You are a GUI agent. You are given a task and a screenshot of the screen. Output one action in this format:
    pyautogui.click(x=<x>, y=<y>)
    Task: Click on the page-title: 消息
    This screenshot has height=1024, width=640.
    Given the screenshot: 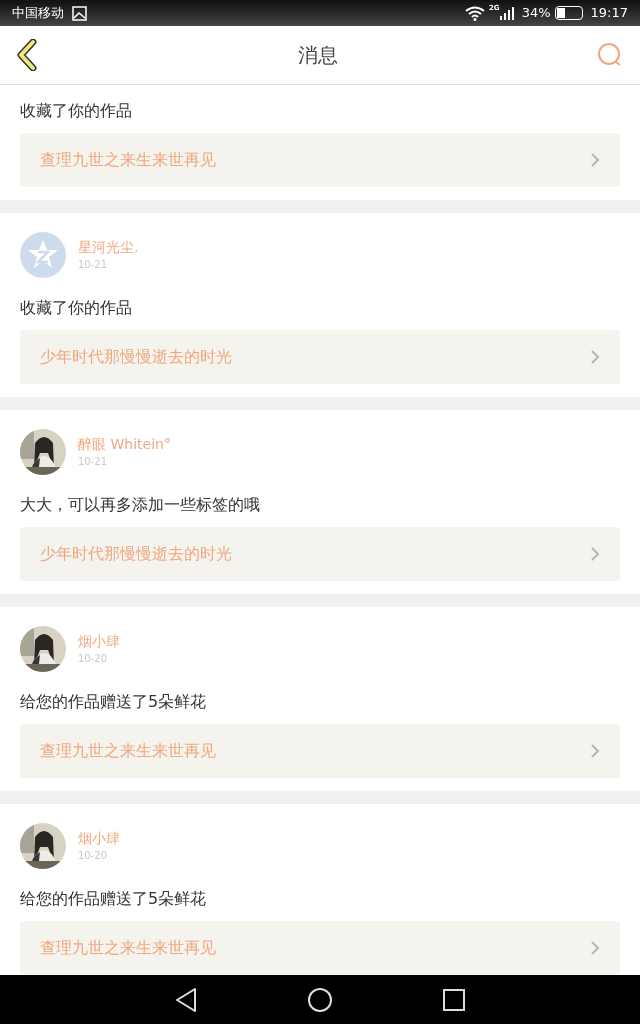 What is the action you would take?
    pyautogui.click(x=318, y=55)
    